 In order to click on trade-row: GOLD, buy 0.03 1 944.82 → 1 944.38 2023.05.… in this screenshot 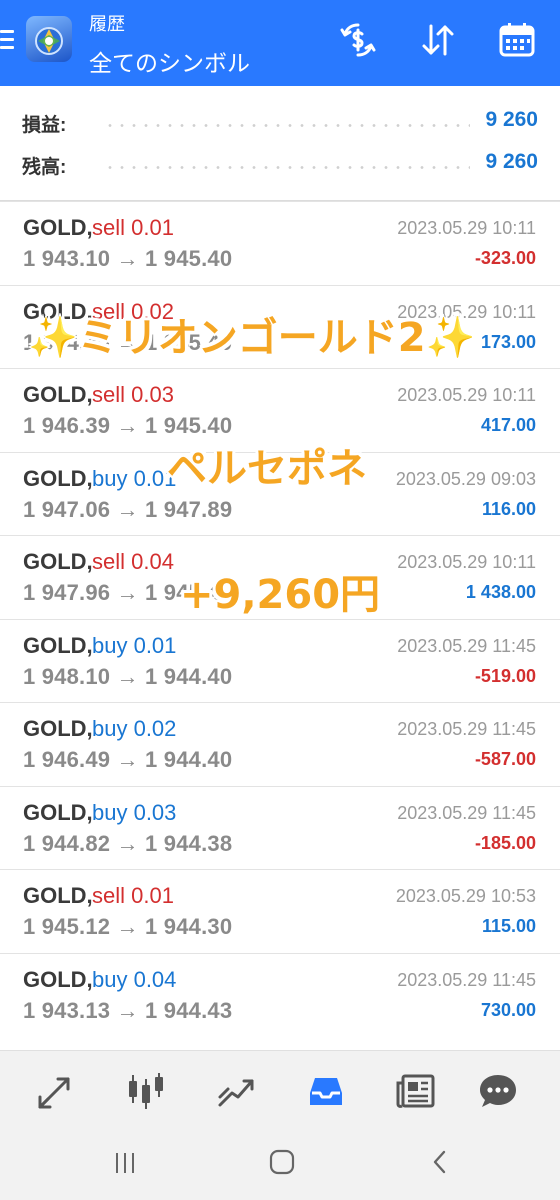, I will do `click(280, 827)`.